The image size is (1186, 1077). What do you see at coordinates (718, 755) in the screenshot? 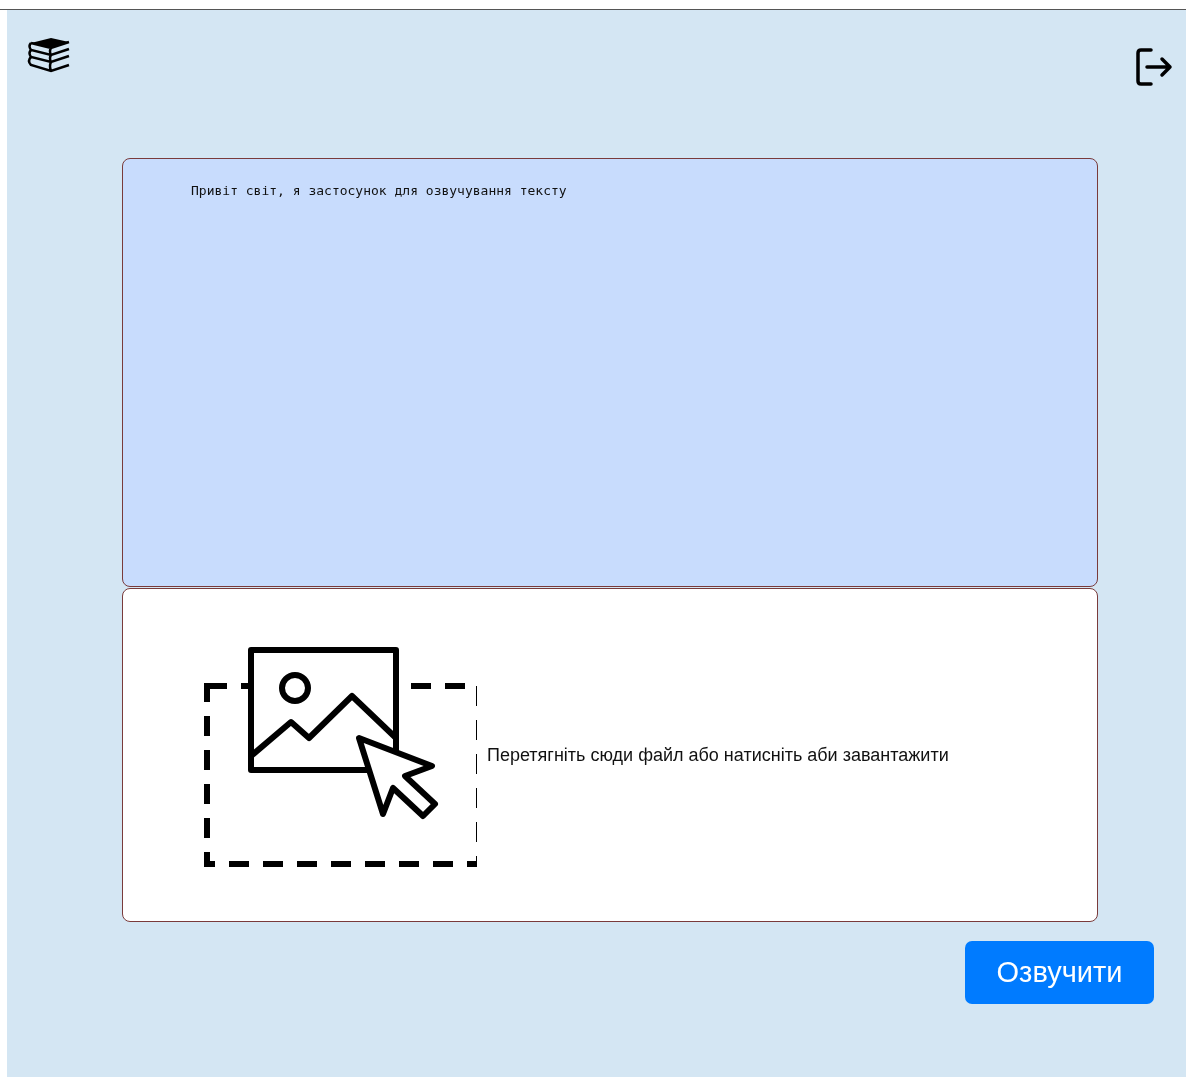
I see `dropzone-label: Перетягніть сюди файл або натисніть аби завантажити` at bounding box center [718, 755].